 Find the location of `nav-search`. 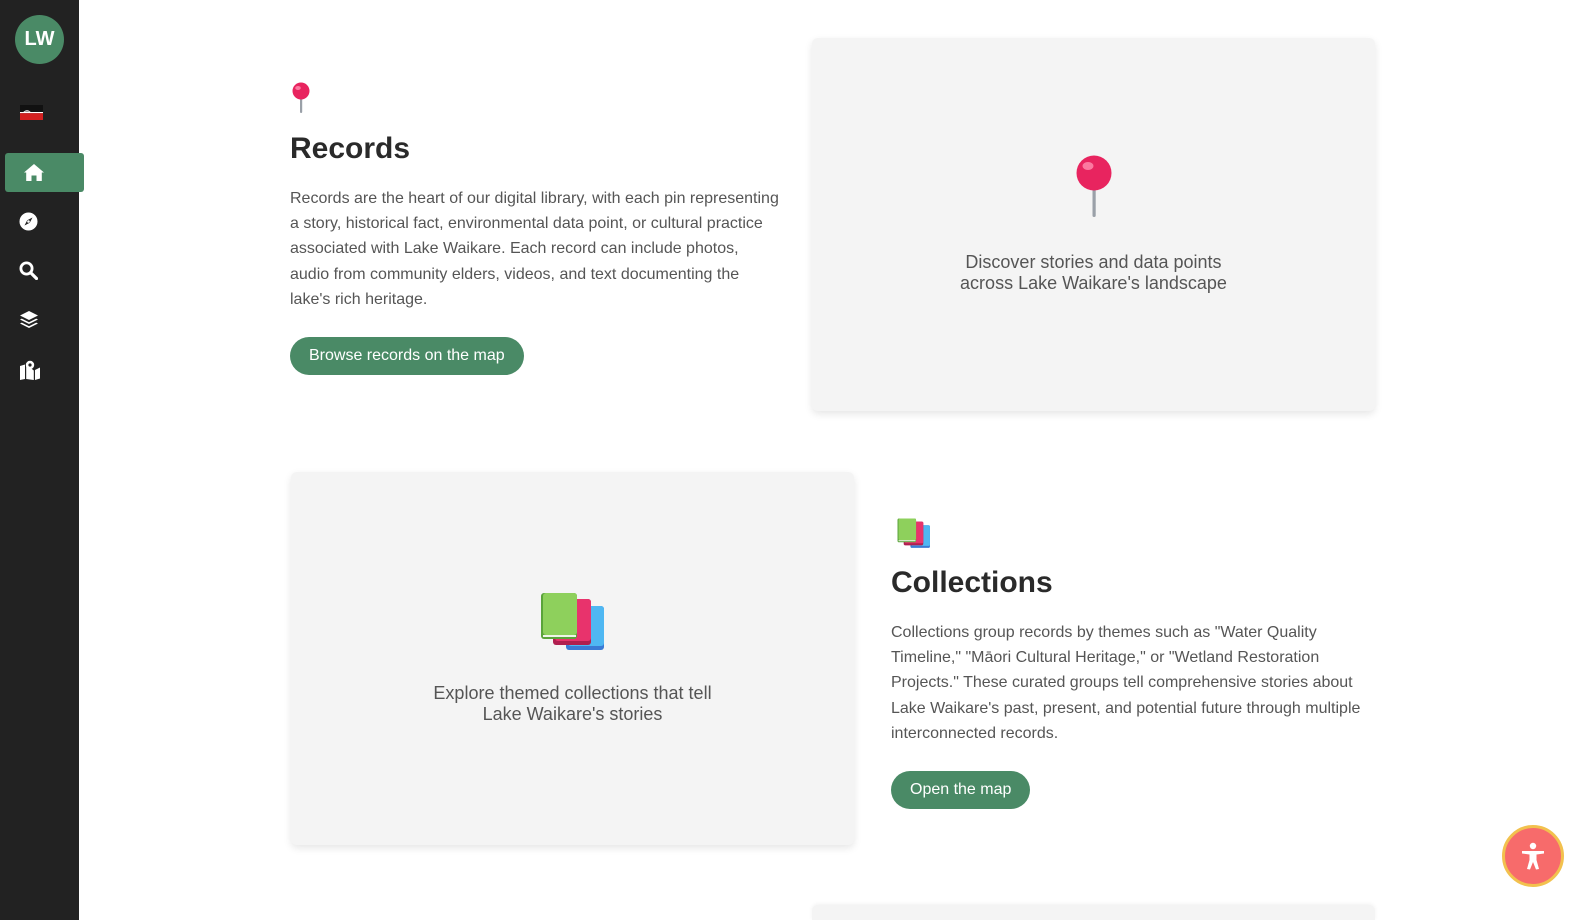

nav-search is located at coordinates (39, 270).